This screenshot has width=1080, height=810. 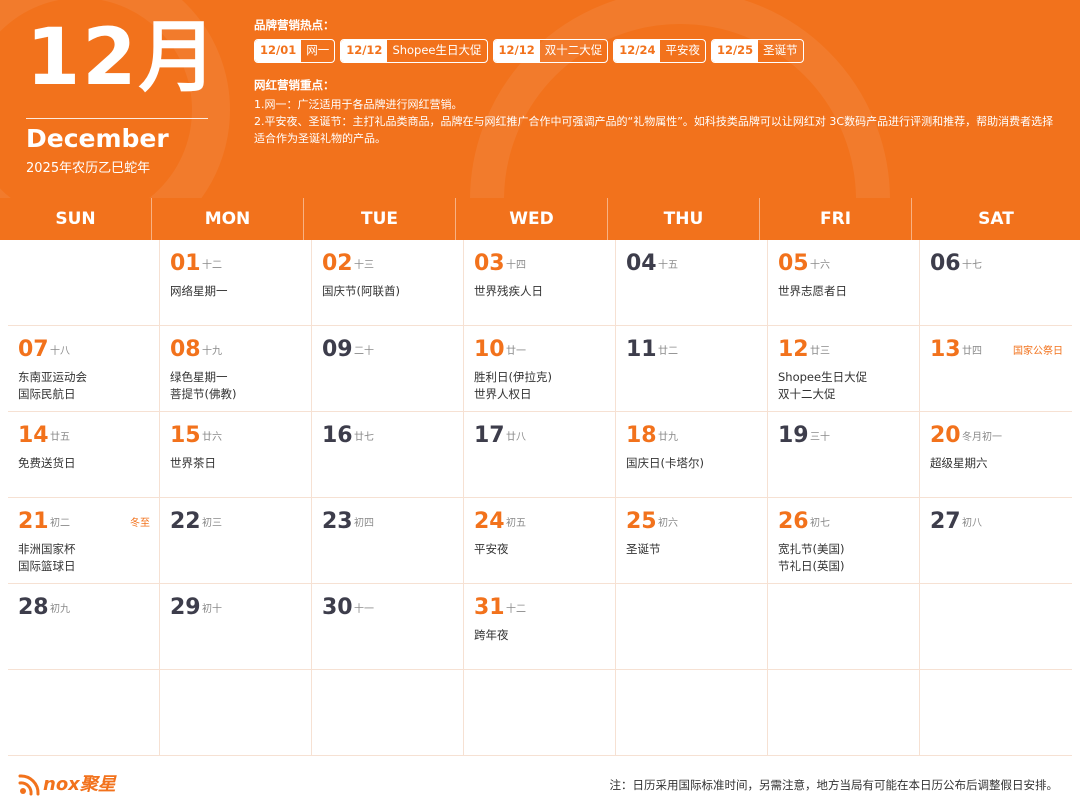 I want to click on day-cell: 12 廿三 Shopee生日大促 双十二大促, so click(x=844, y=369).